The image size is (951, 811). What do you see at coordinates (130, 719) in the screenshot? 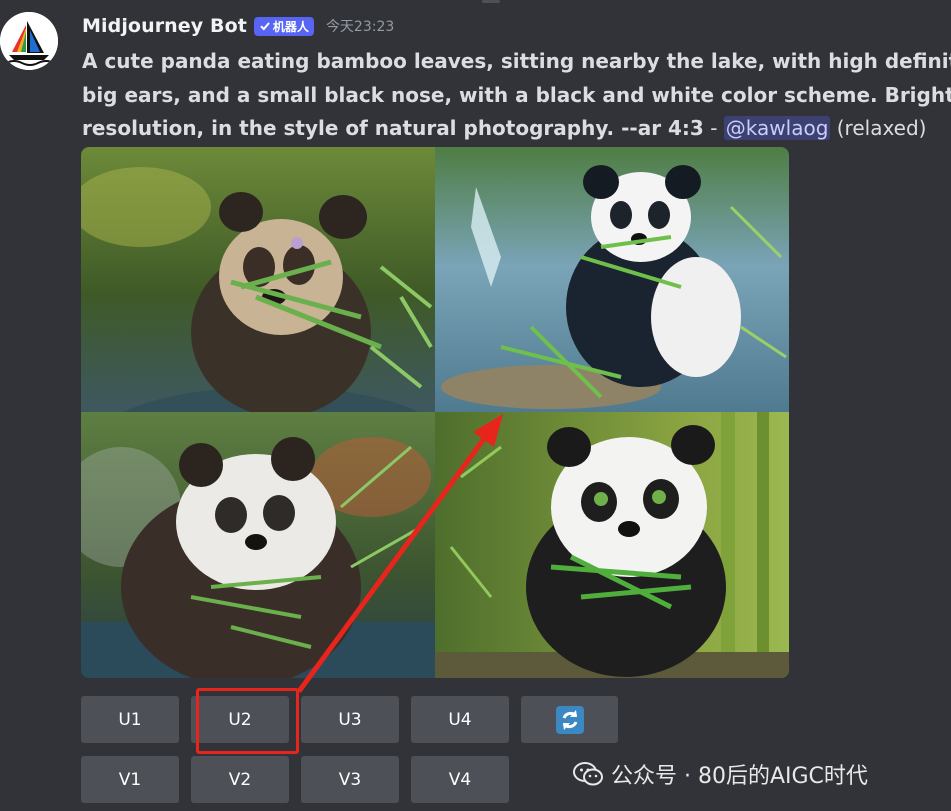
I see `u1-button: U1` at bounding box center [130, 719].